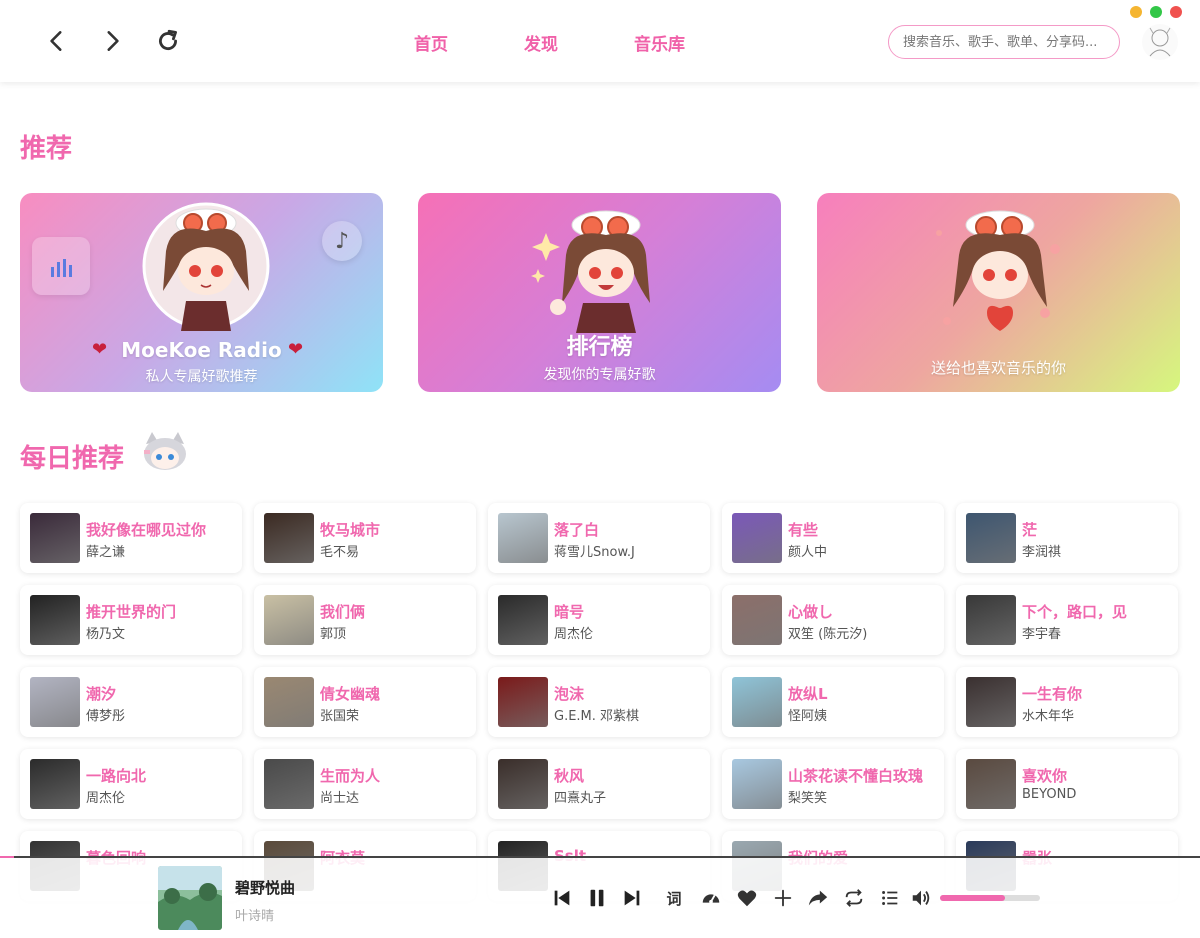 Image resolution: width=1200 pixels, height=938 pixels. What do you see at coordinates (808, 716) in the screenshot?
I see `song-artist: 怪阿姨` at bounding box center [808, 716].